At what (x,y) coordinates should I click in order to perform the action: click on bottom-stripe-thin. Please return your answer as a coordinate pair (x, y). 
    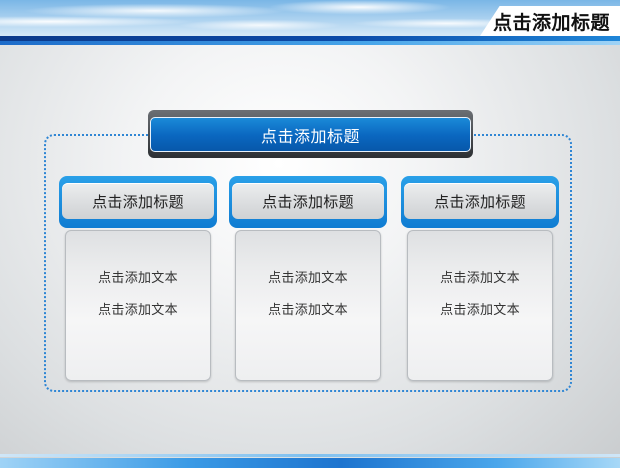
    Looking at the image, I should click on (310, 455).